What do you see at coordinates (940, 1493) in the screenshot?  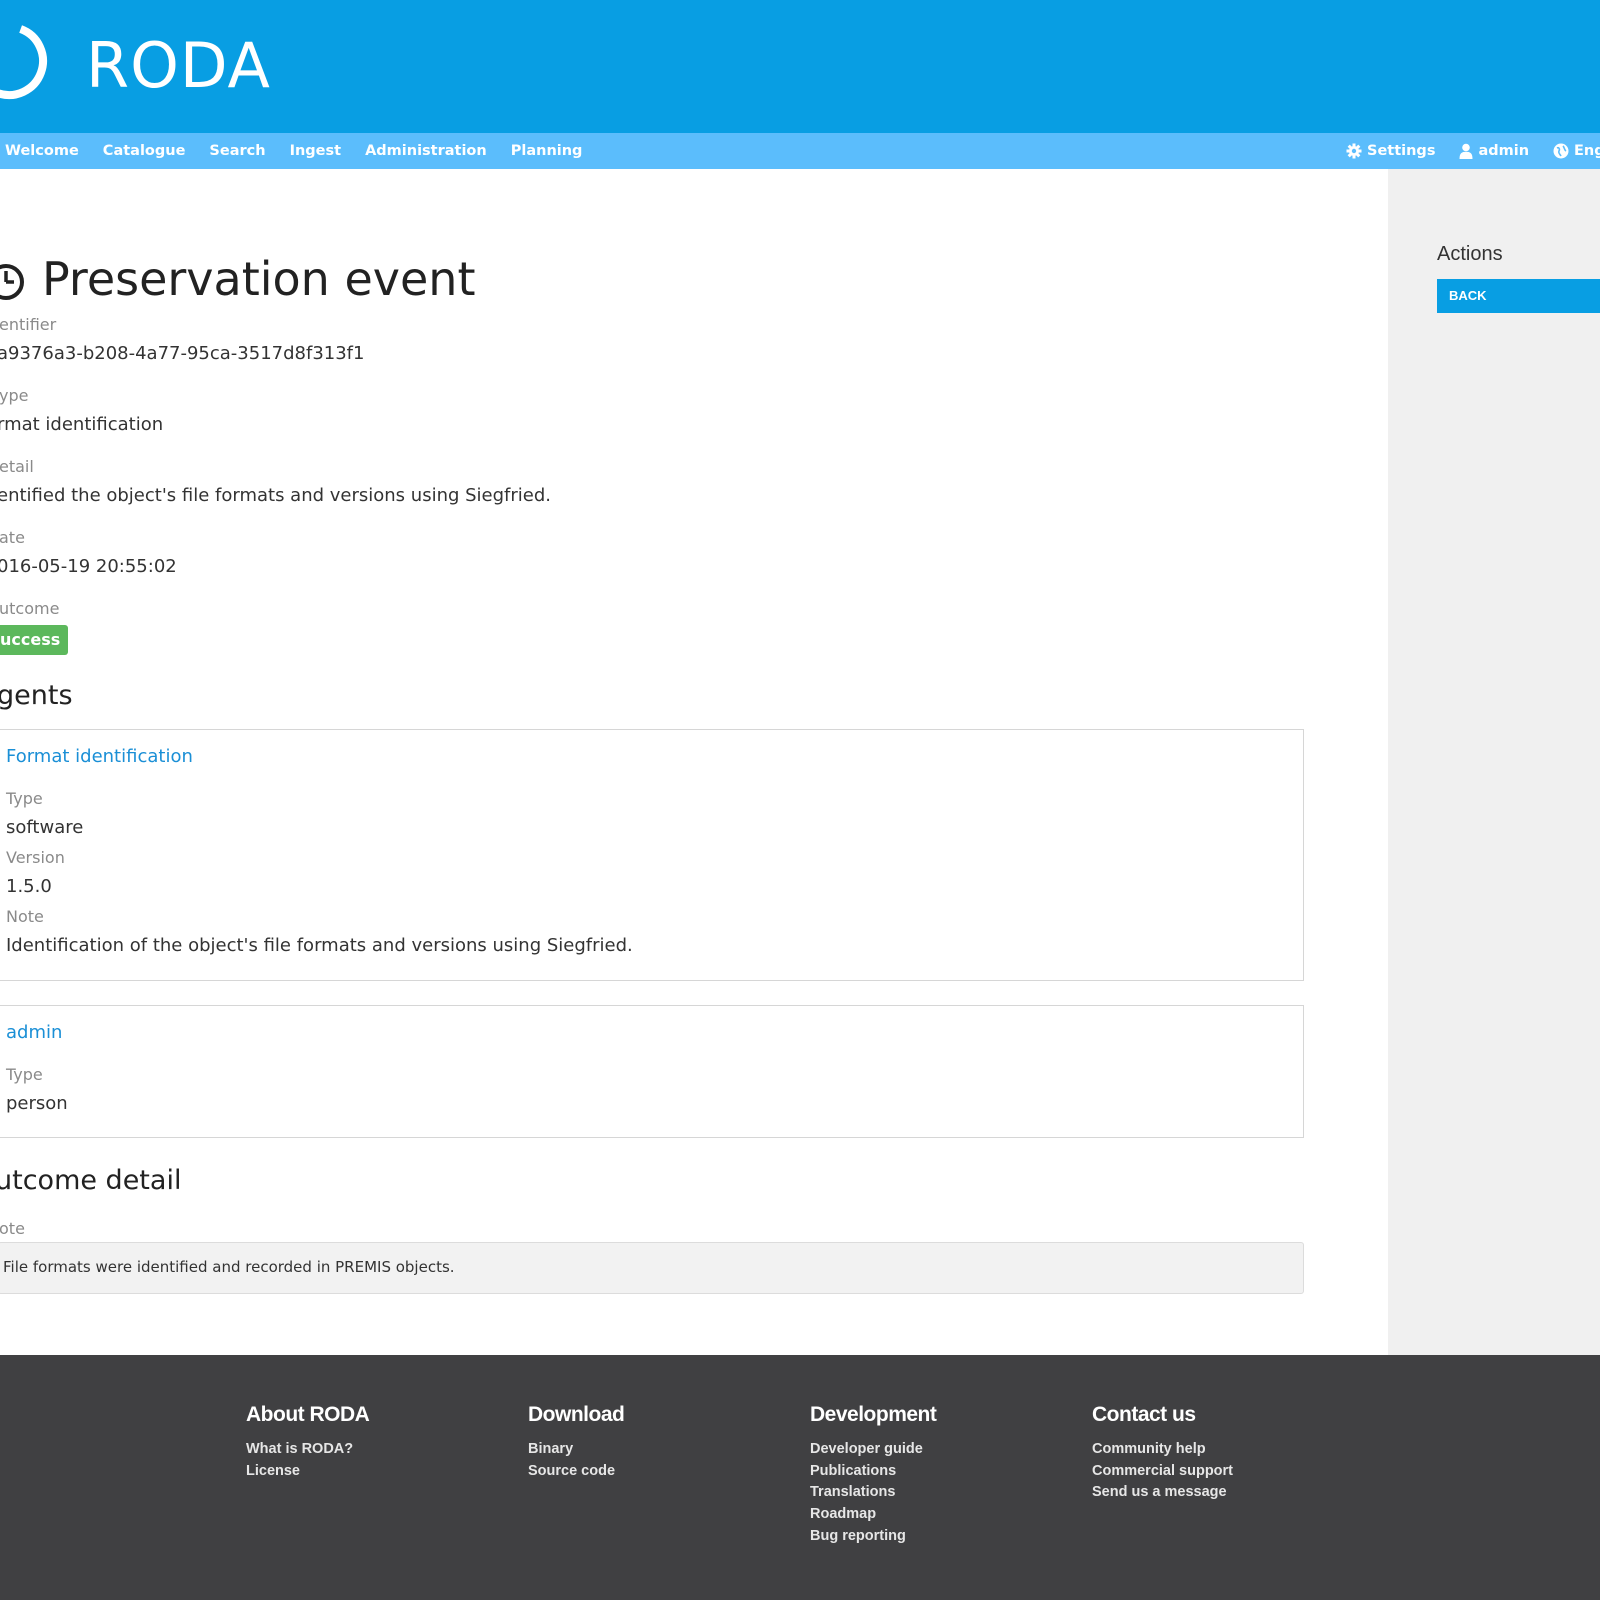 I see `footer-link: Translations` at bounding box center [940, 1493].